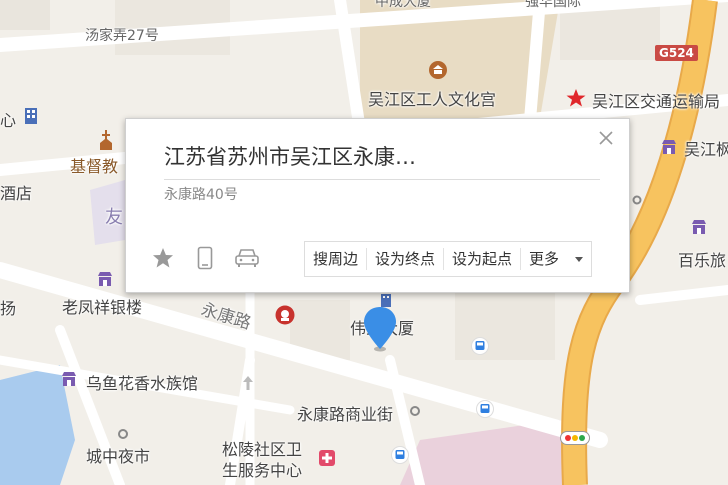 The width and height of the screenshot is (728, 485). What do you see at coordinates (262, 469) in the screenshot?
I see `label-clinic-line2: 生服务中心` at bounding box center [262, 469].